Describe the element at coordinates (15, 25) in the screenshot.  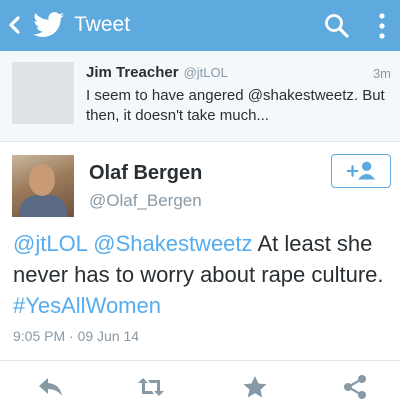
I see `back-chevron-icon` at that location.